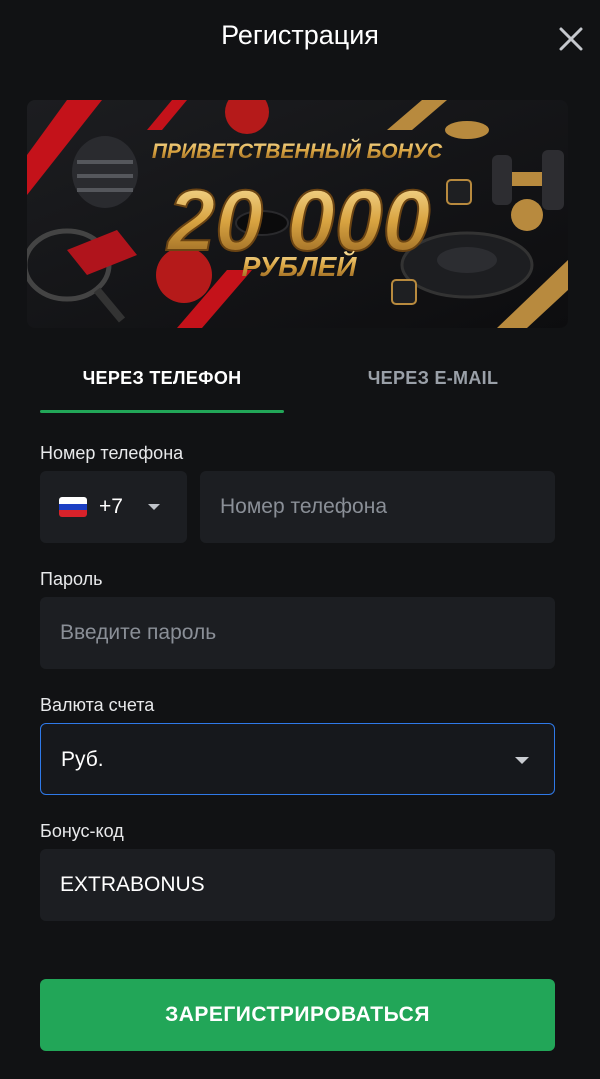  Describe the element at coordinates (132, 884) in the screenshot. I see `bonus-code-value: EXTRABONUS` at that location.